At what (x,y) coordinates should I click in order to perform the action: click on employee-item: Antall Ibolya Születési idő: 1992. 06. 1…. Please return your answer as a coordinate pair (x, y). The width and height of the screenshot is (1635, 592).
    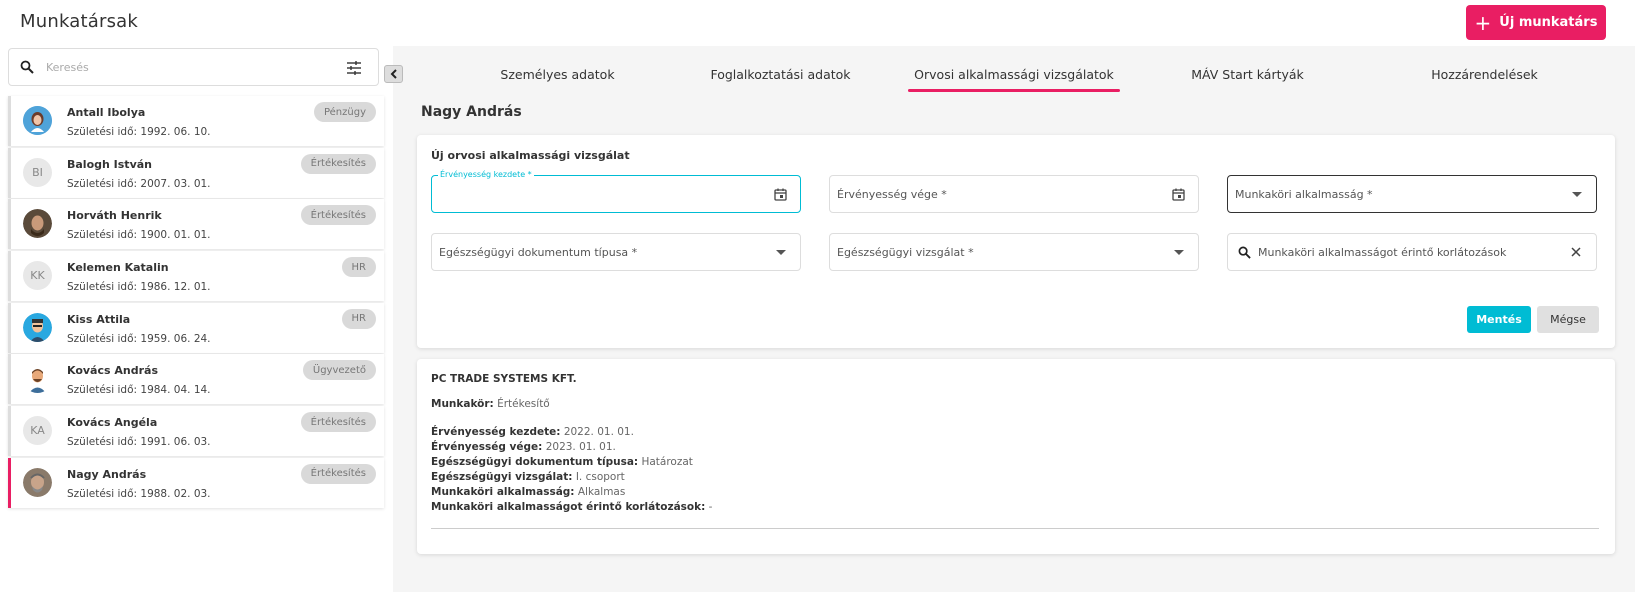
    Looking at the image, I should click on (196, 121).